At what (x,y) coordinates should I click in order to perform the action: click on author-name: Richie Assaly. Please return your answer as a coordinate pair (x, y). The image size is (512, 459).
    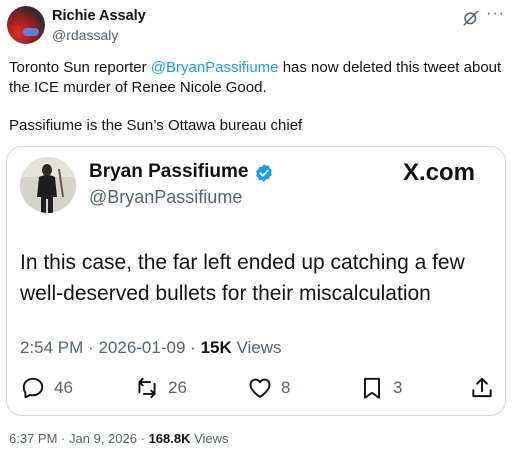
    Looking at the image, I should click on (99, 16).